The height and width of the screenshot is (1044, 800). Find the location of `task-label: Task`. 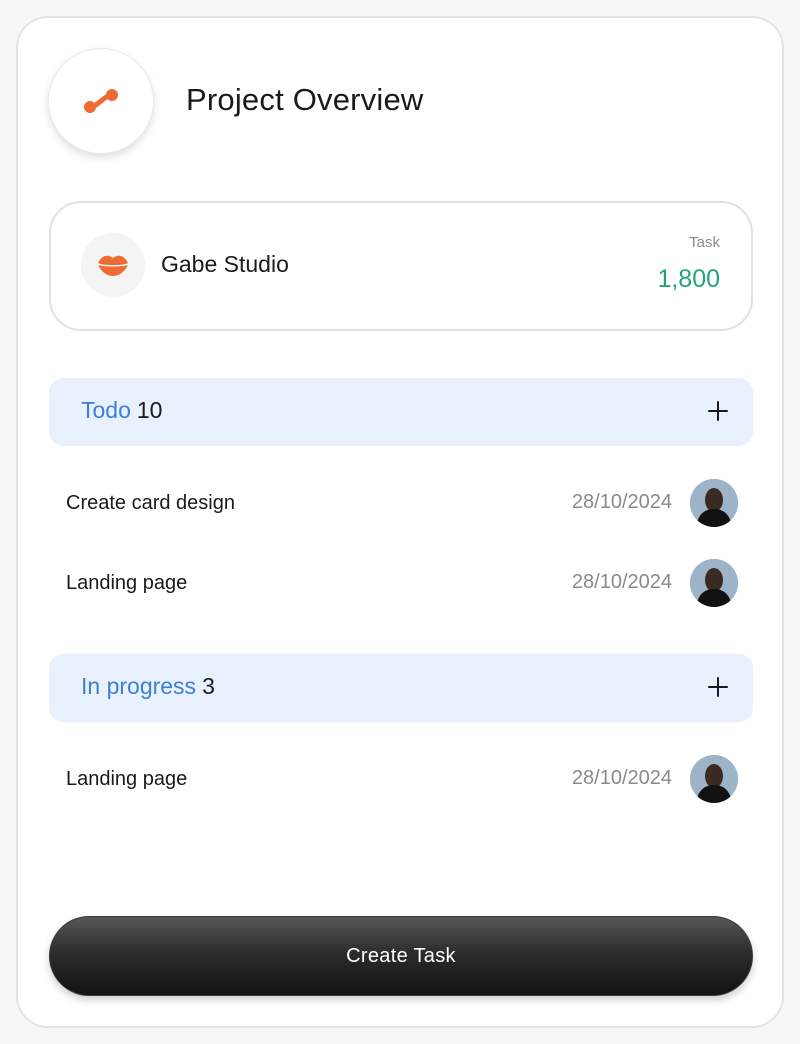

task-label: Task is located at coordinates (704, 242).